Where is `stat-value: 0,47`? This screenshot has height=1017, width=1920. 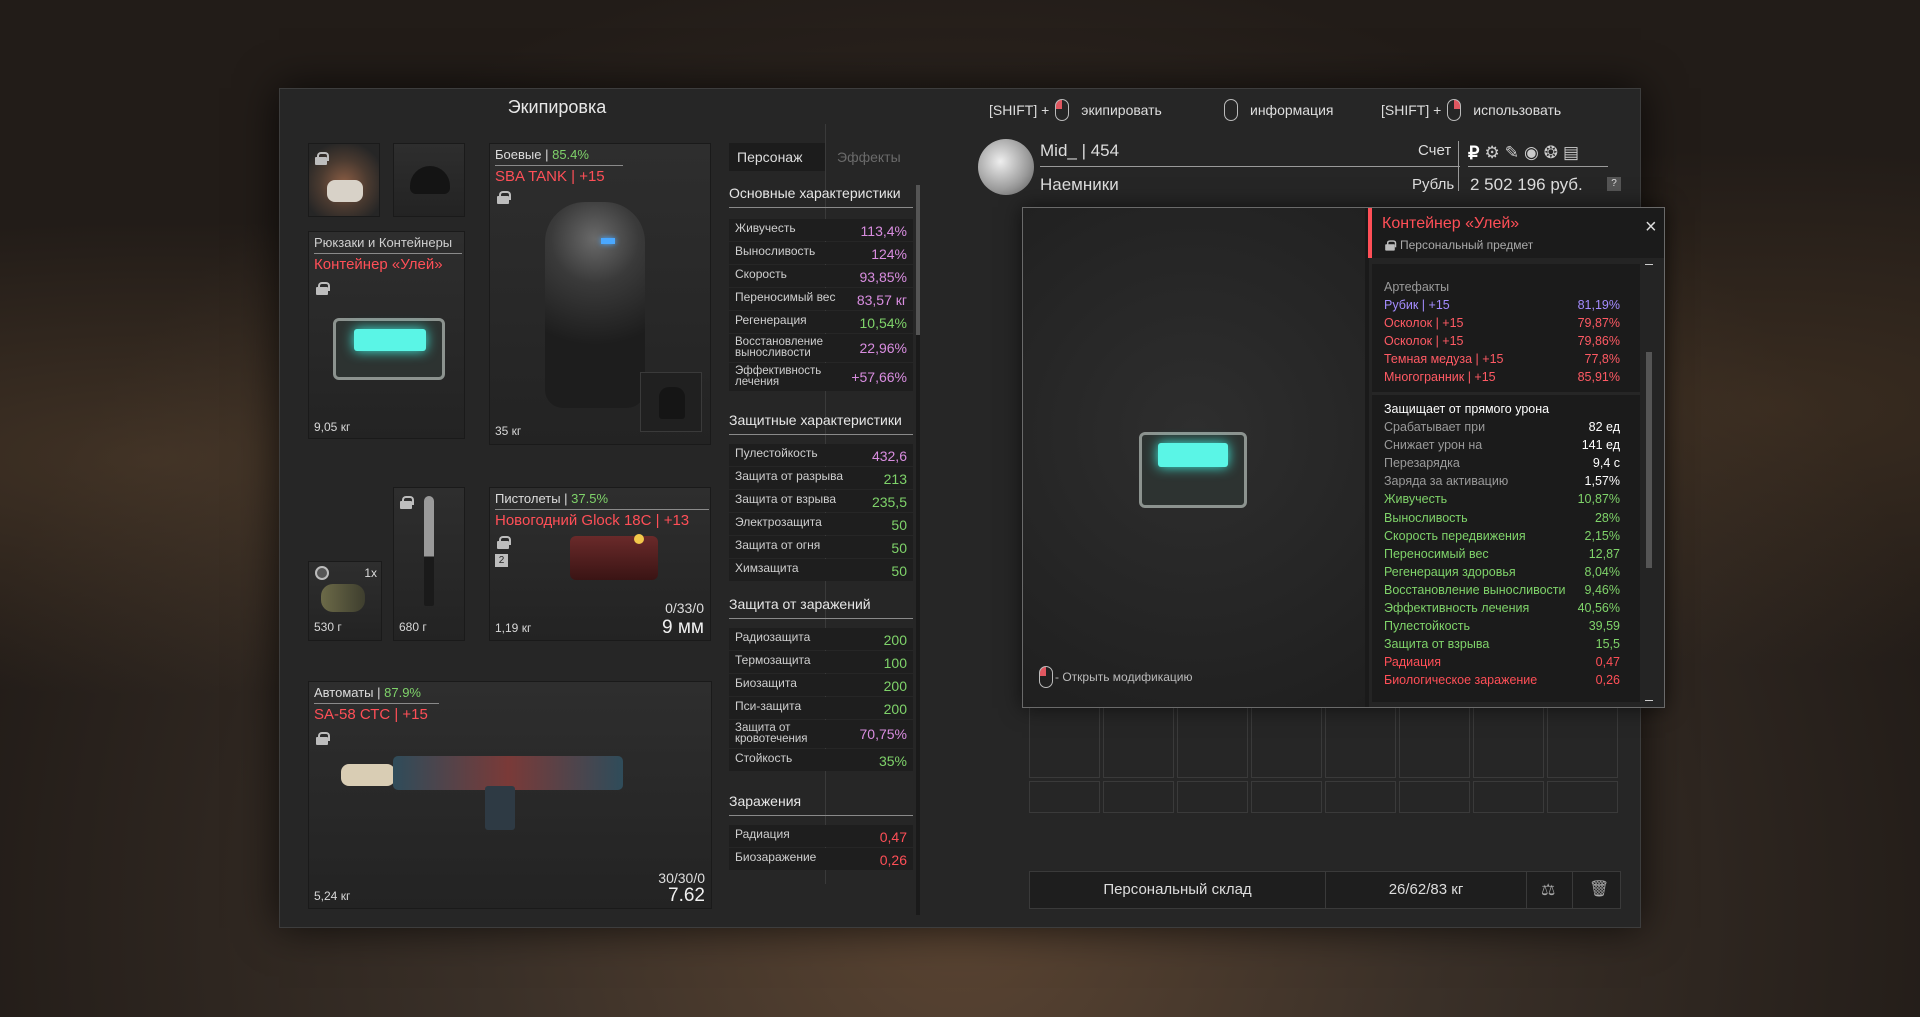
stat-value: 0,47 is located at coordinates (893, 837).